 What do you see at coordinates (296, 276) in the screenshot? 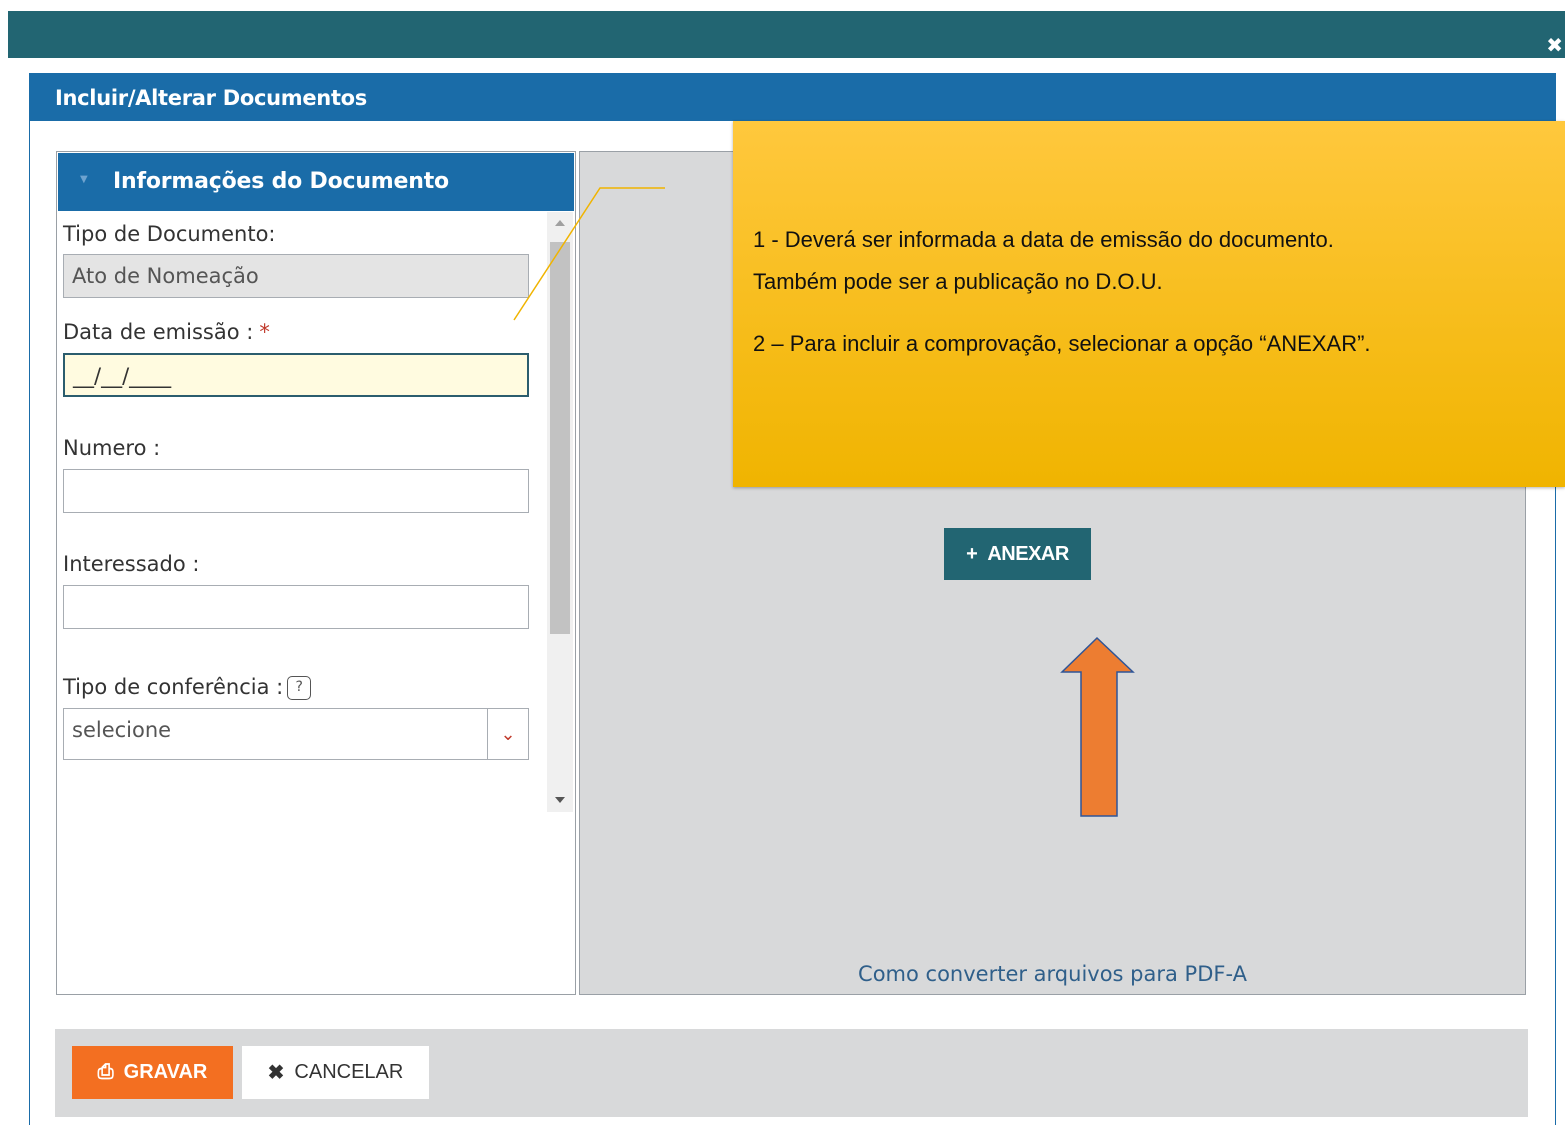
I see `tipo-documento-field: Ato de Nomeação` at bounding box center [296, 276].